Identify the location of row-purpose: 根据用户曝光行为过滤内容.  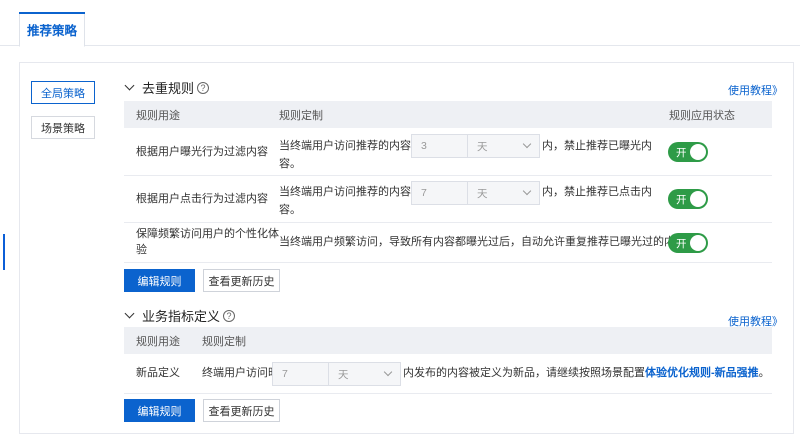
(202, 152).